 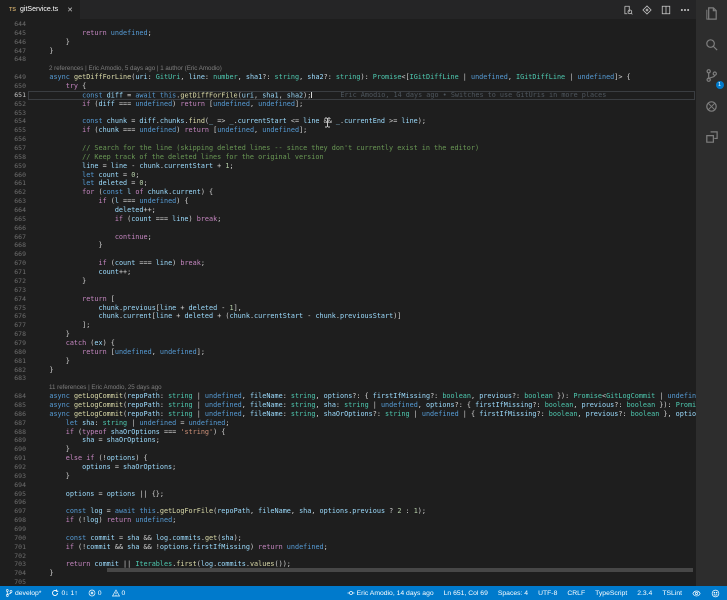 What do you see at coordinates (361, 343) in the screenshot?
I see `line-content: catch (ex) {` at bounding box center [361, 343].